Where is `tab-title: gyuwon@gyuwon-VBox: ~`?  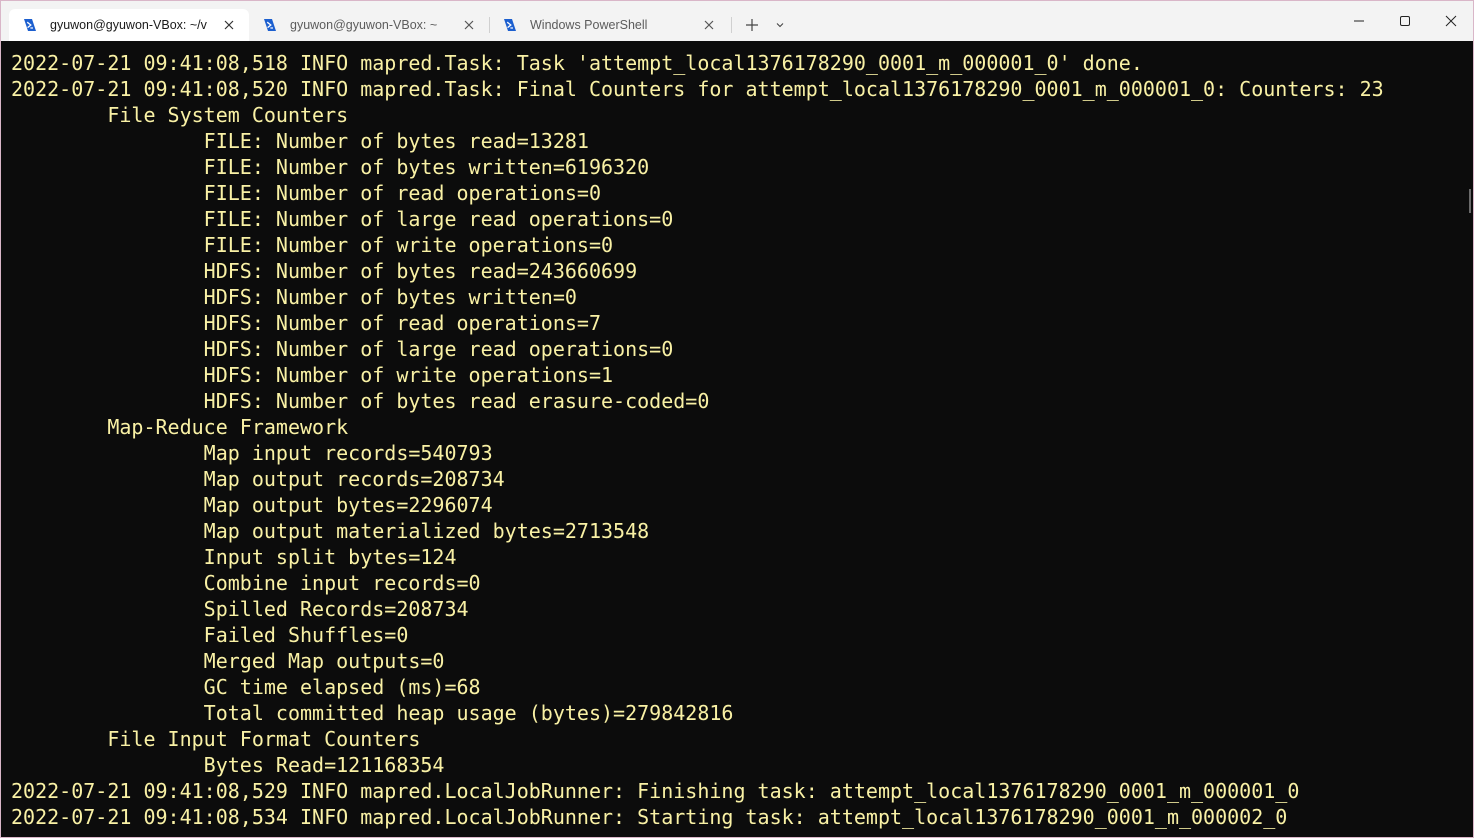
tab-title: gyuwon@gyuwon-VBox: ~ is located at coordinates (364, 25).